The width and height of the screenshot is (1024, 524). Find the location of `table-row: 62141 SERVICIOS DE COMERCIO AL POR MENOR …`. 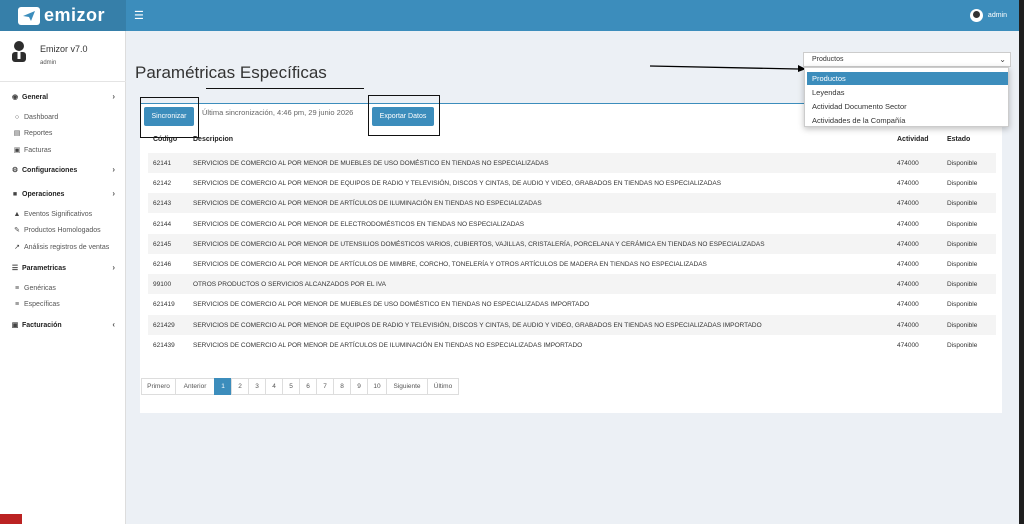

table-row: 62141 SERVICIOS DE COMERCIO AL POR MENOR … is located at coordinates (572, 163).